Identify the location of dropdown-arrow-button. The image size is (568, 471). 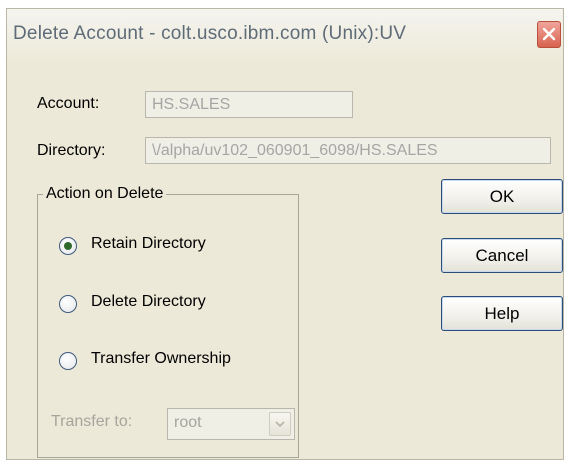
(280, 424).